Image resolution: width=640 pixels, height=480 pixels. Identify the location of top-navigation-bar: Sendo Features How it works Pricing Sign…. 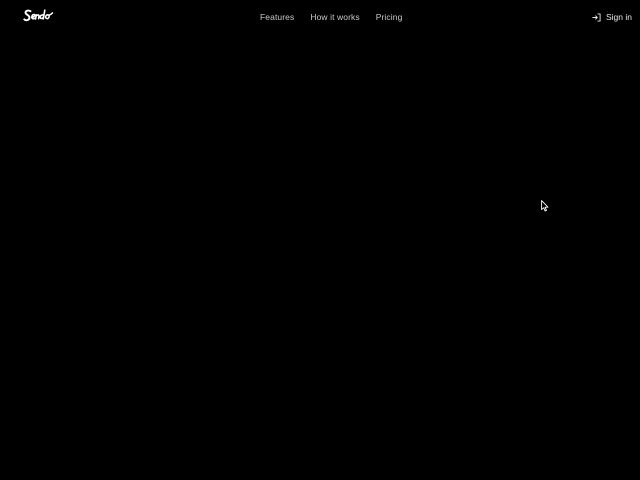
(320, 17).